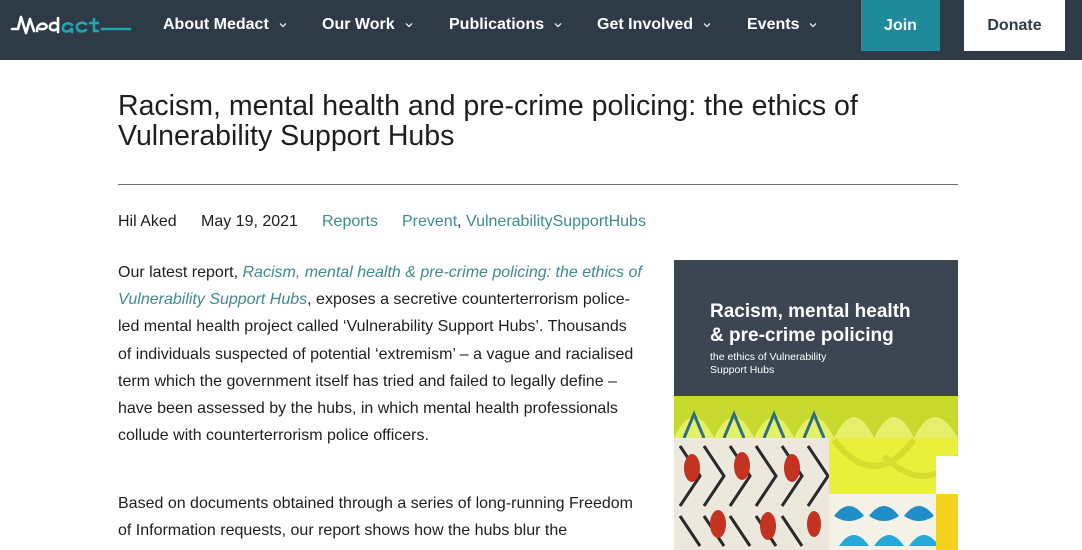  I want to click on tag-link-prevent: Prevent, so click(429, 222).